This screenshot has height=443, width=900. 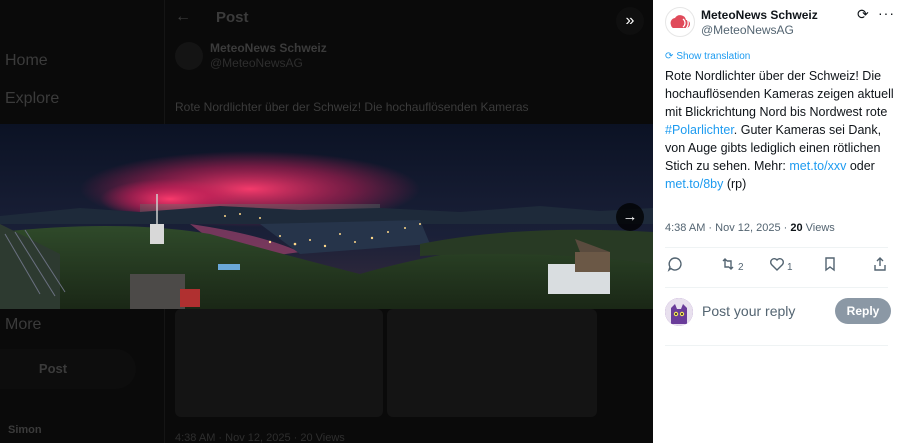 What do you see at coordinates (860, 166) in the screenshot?
I see `tweet-text-part: oder` at bounding box center [860, 166].